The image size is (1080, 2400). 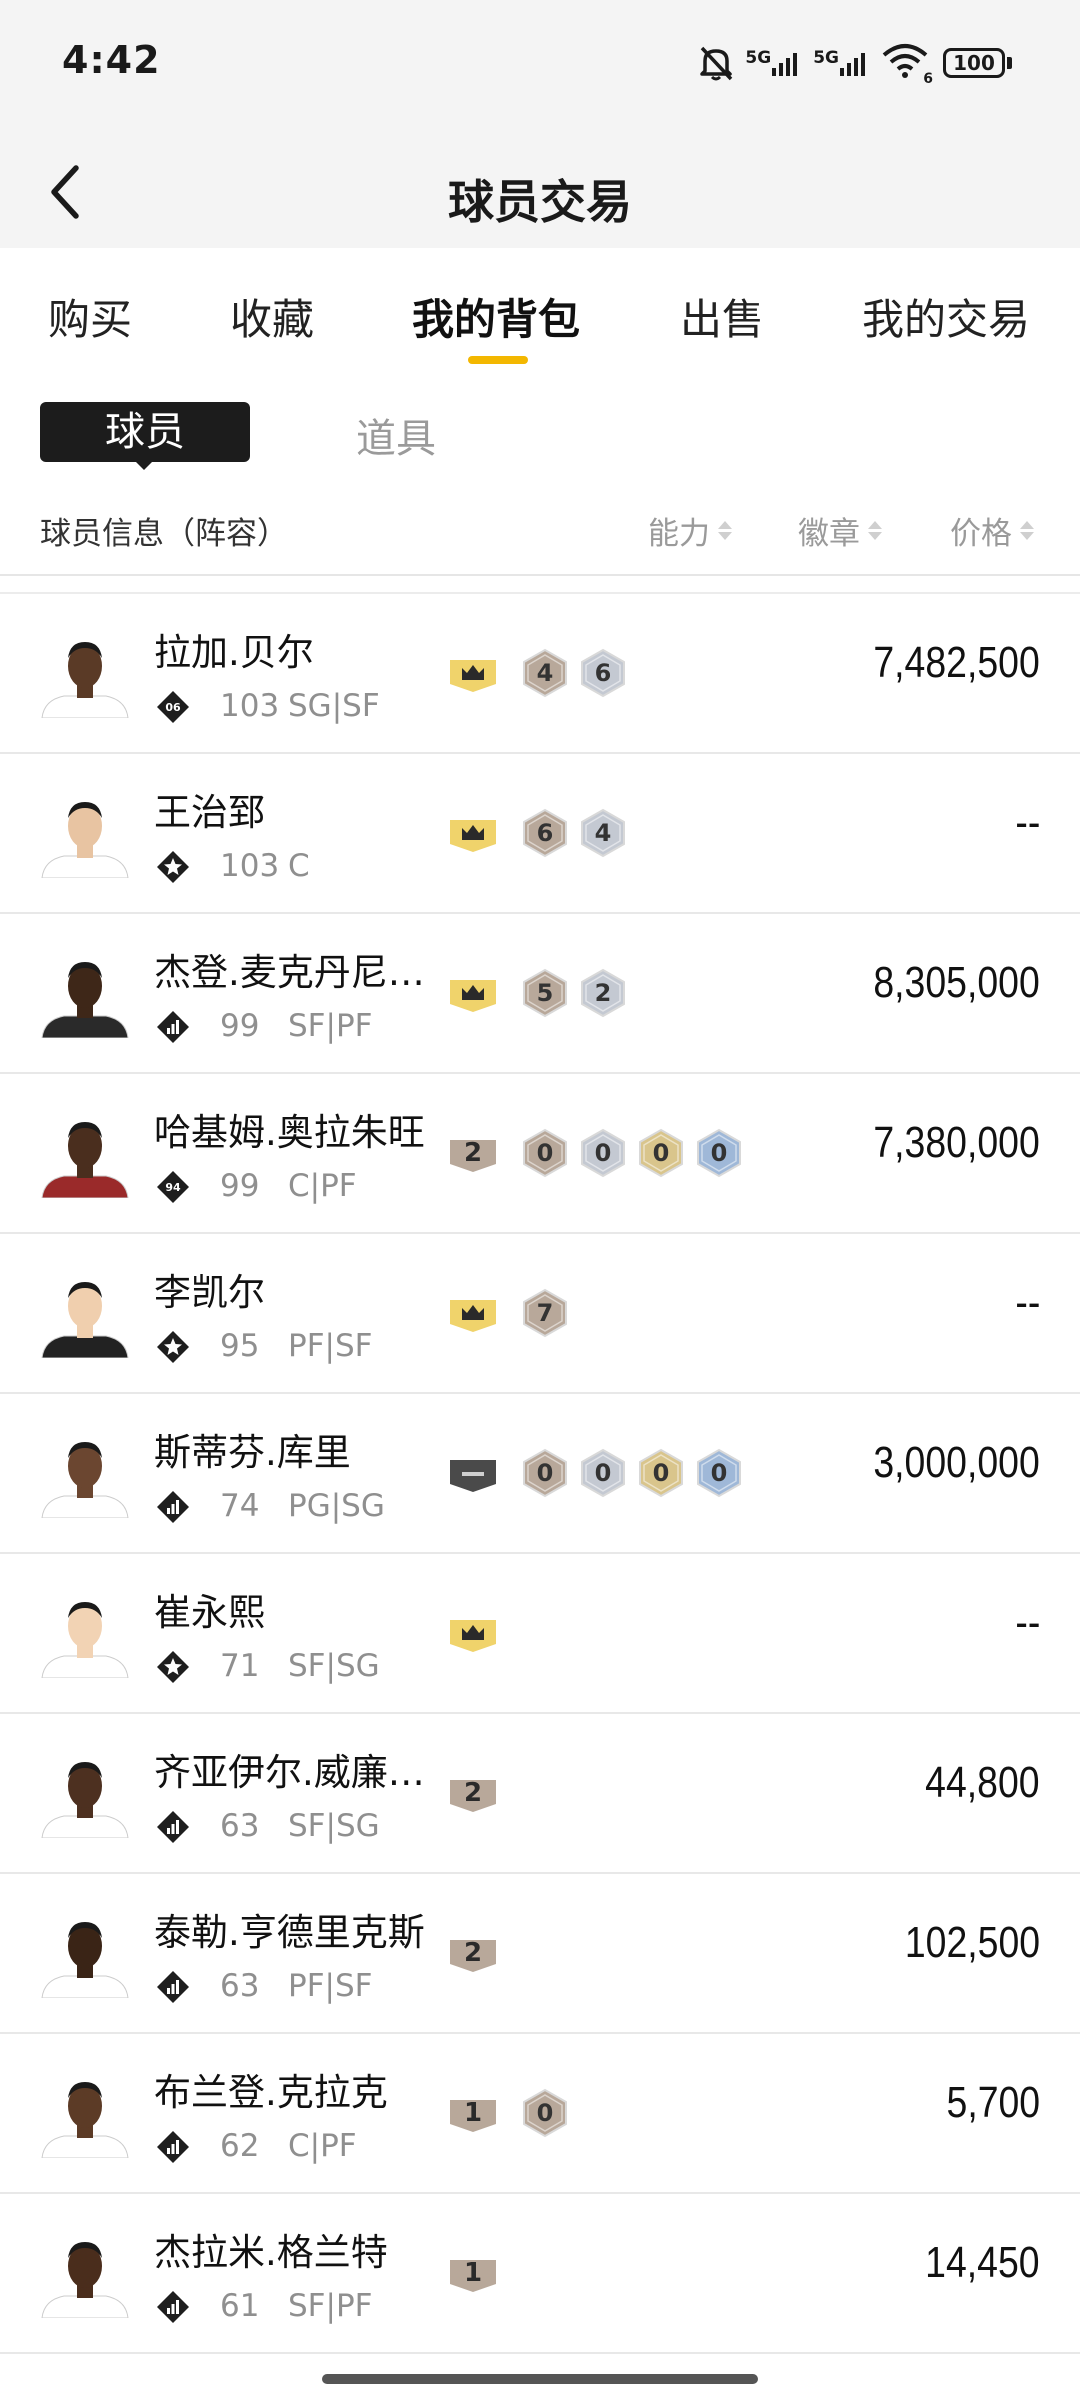 I want to click on silver-hex-badge-icon: 4, so click(x=603, y=833).